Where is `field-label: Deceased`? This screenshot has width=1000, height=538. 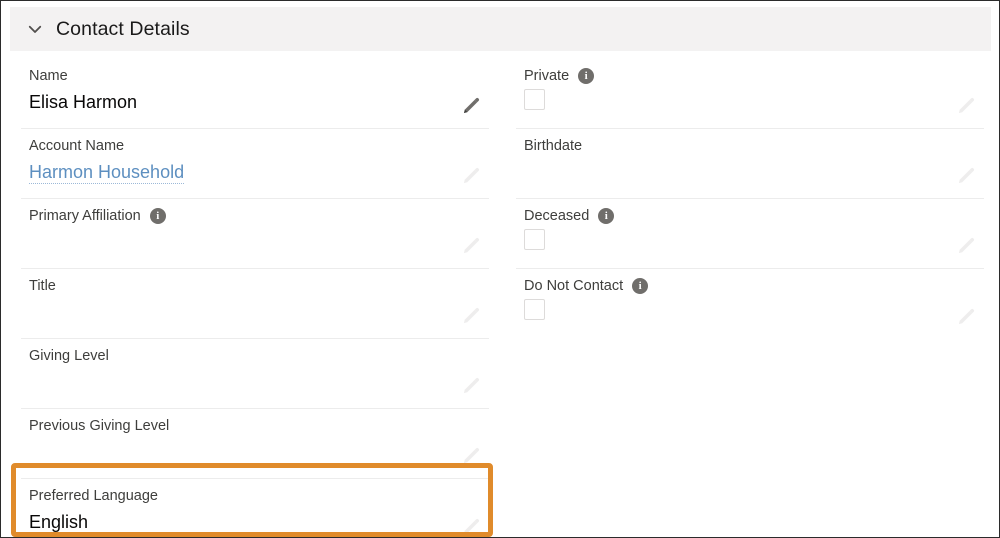
field-label: Deceased is located at coordinates (557, 216).